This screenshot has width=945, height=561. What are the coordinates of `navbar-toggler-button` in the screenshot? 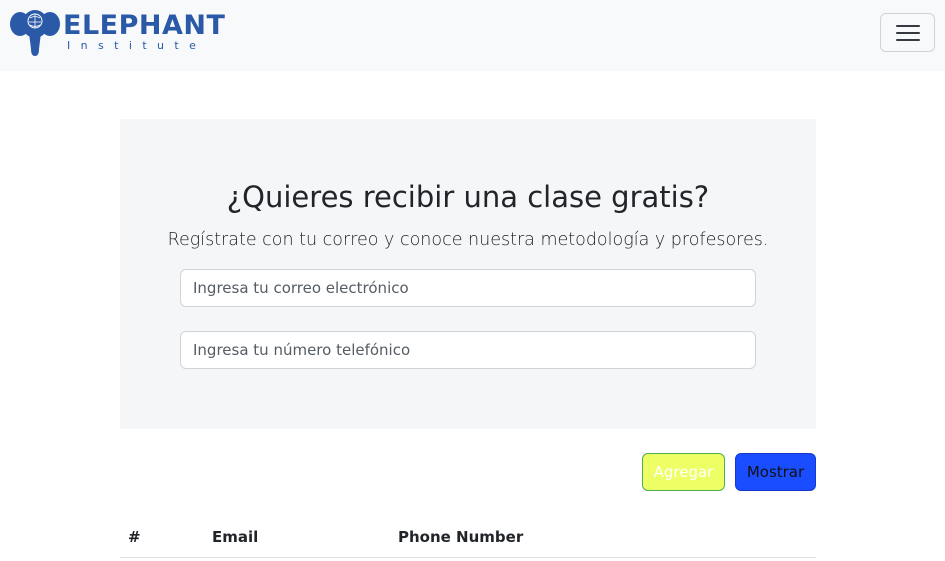 It's located at (907, 32).